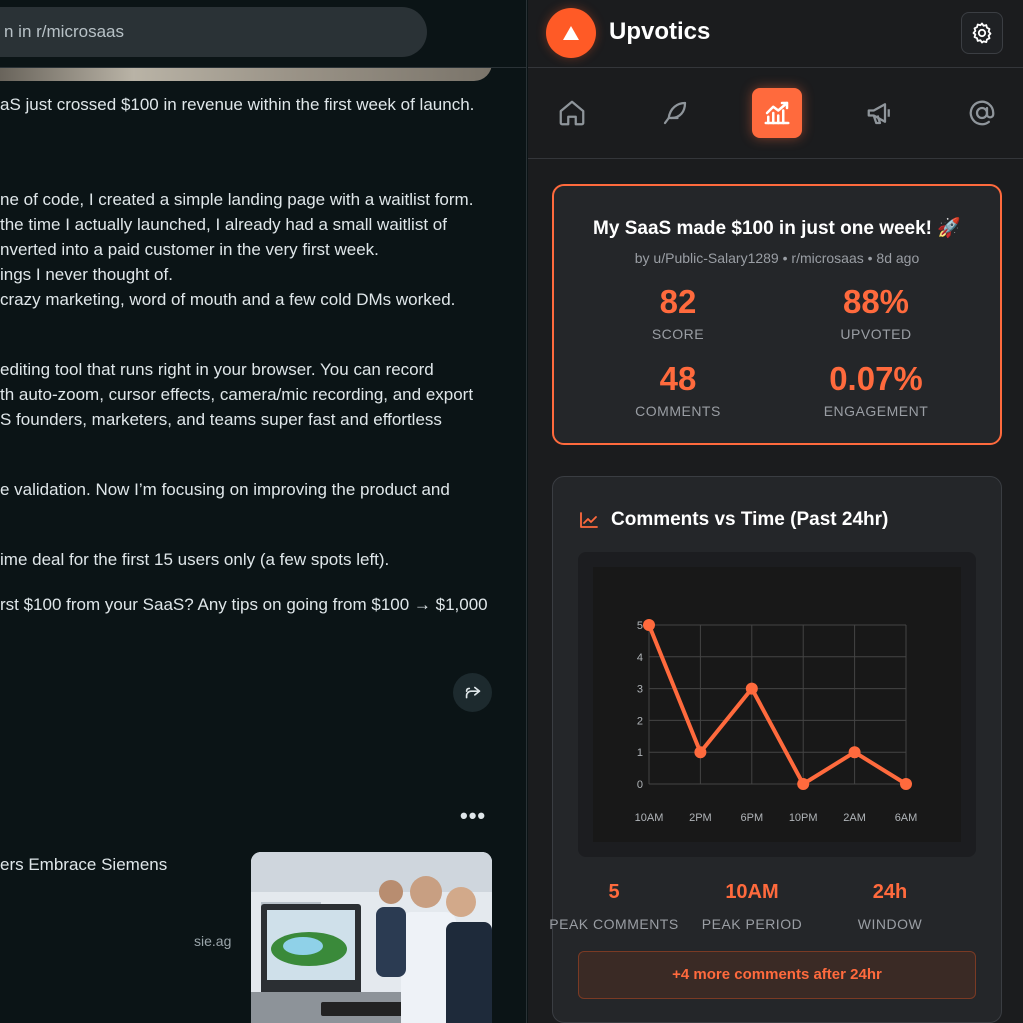 This screenshot has width=1023, height=1023. What do you see at coordinates (777, 228) in the screenshot?
I see `post-title: My SaaS made $100 in just one week! 🚀` at bounding box center [777, 228].